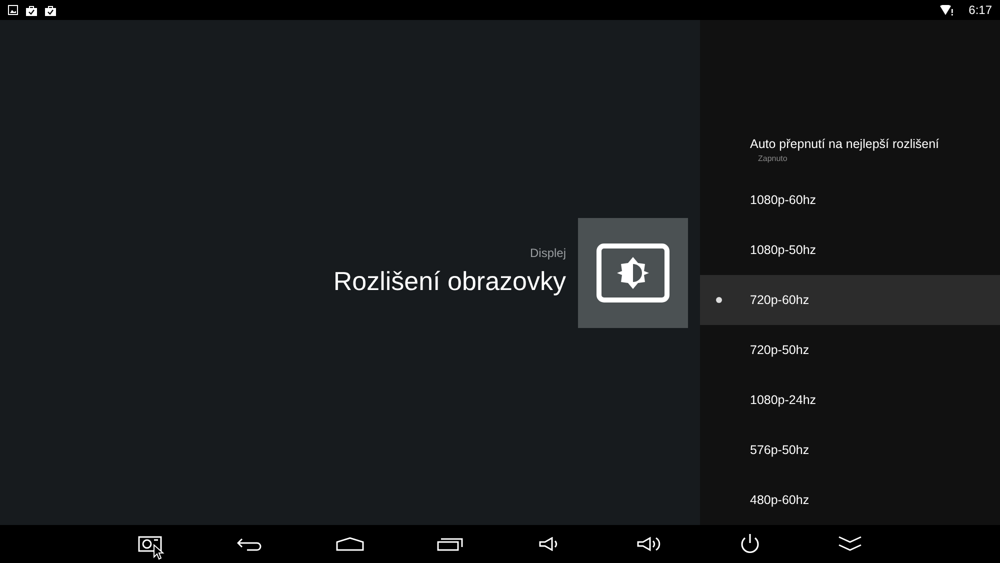 This screenshot has height=563, width=1000. I want to click on screenshot-icon, so click(150, 544).